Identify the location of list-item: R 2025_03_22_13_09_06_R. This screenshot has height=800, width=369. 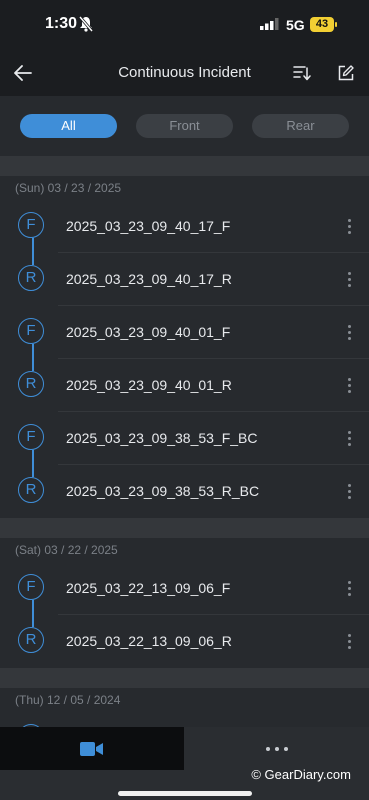
(184, 641).